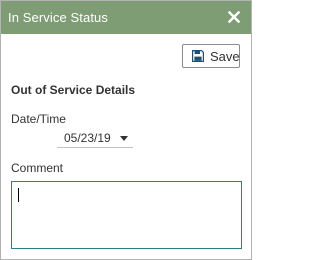 This screenshot has height=260, width=320. Describe the element at coordinates (18, 195) in the screenshot. I see `text-caret` at that location.